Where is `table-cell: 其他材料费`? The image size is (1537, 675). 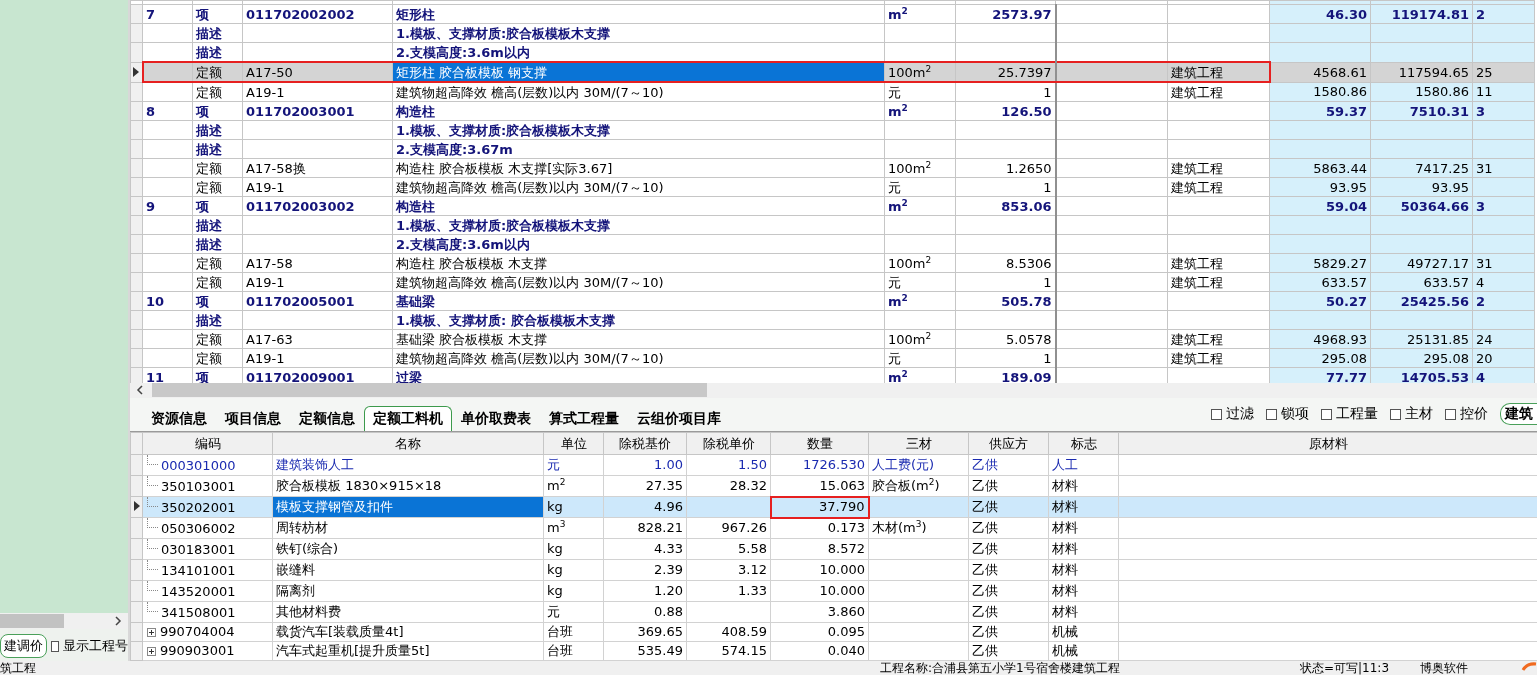
table-cell: 其他材料费 is located at coordinates (408, 612).